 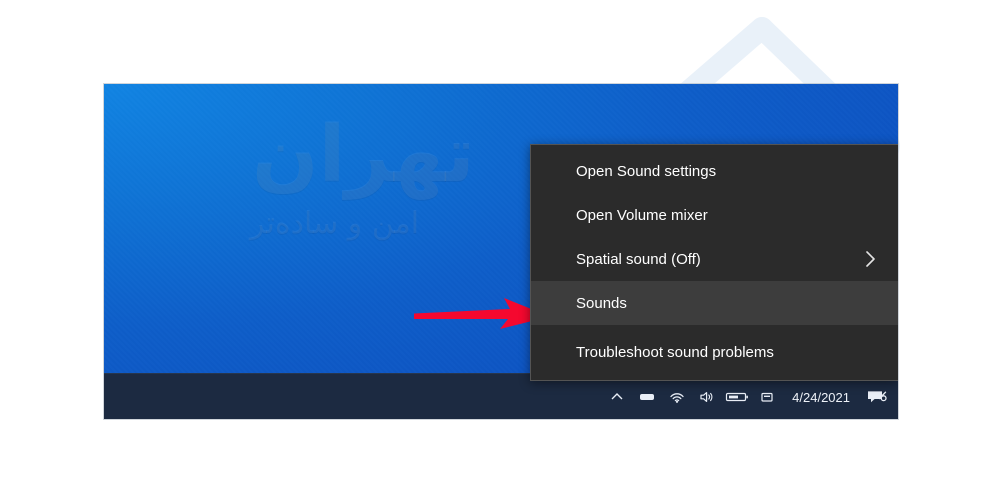 I want to click on context-menu-item-spatial-sound: Spatial sound (Off), so click(x=714, y=259).